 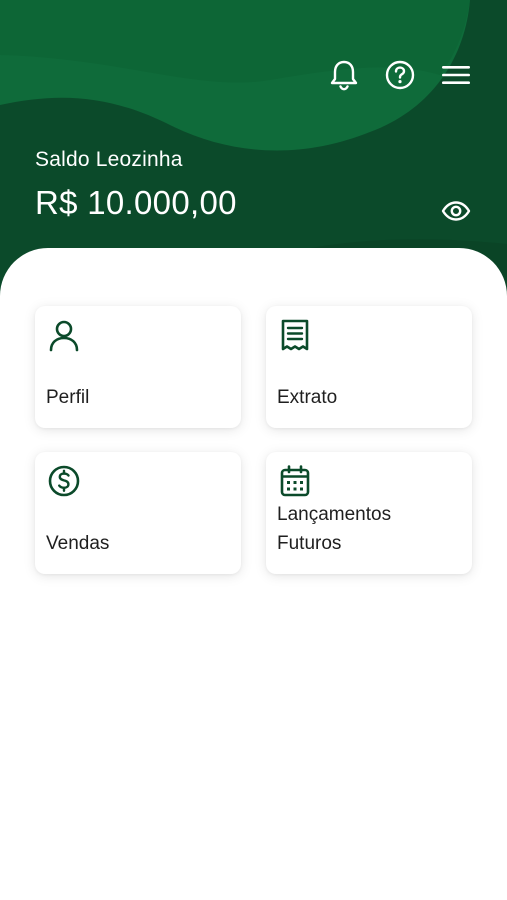 I want to click on help-button, so click(x=400, y=75).